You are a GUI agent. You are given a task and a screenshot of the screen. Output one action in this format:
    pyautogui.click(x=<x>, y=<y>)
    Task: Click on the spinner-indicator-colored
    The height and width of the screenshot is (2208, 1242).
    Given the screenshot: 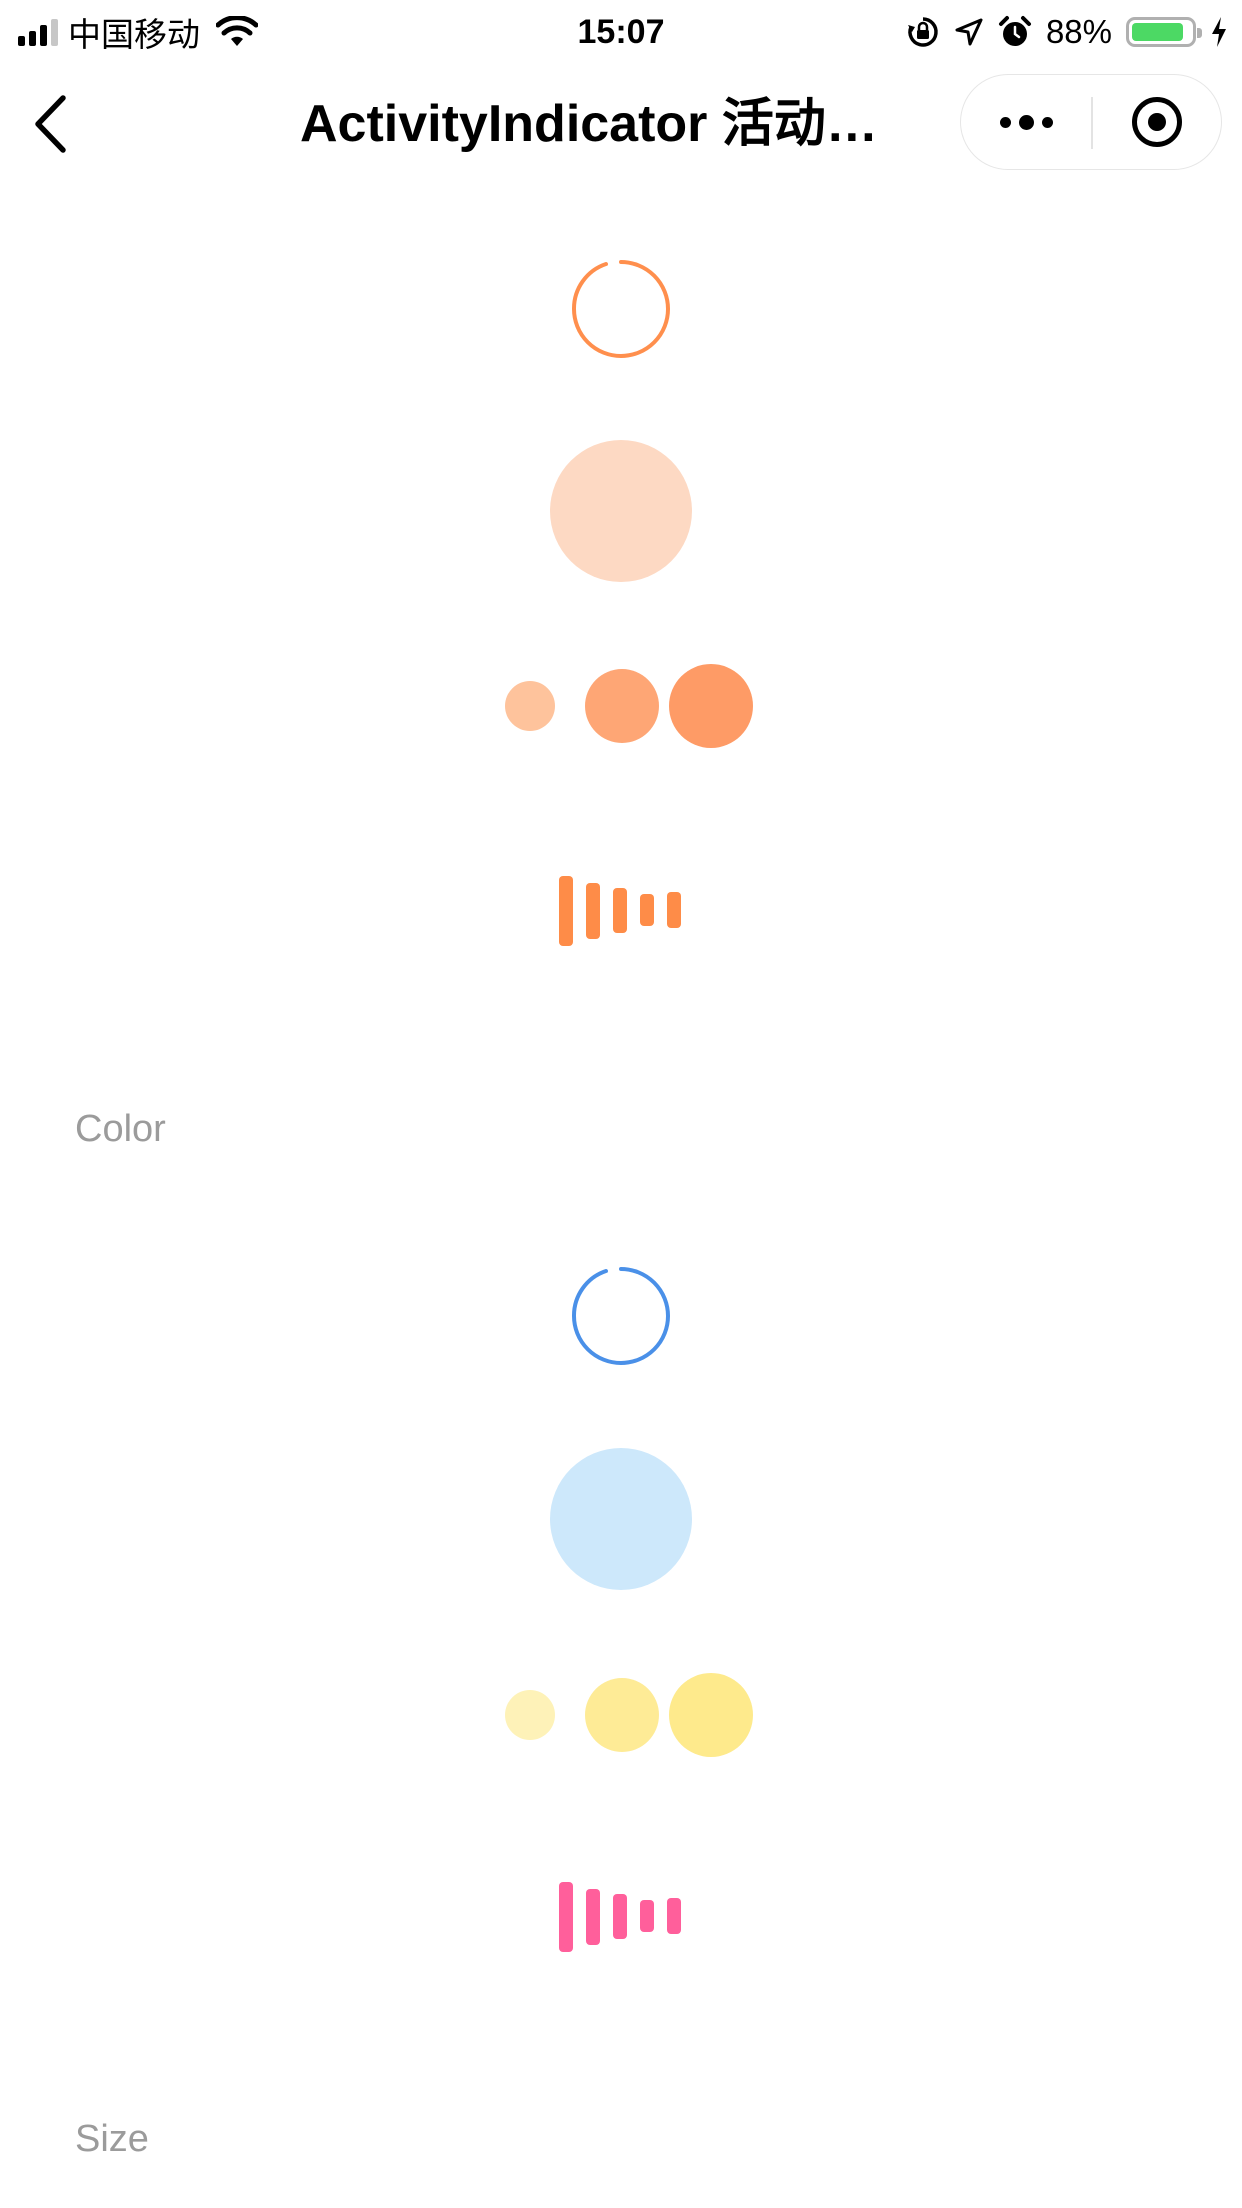 What is the action you would take?
    pyautogui.click(x=620, y=1316)
    